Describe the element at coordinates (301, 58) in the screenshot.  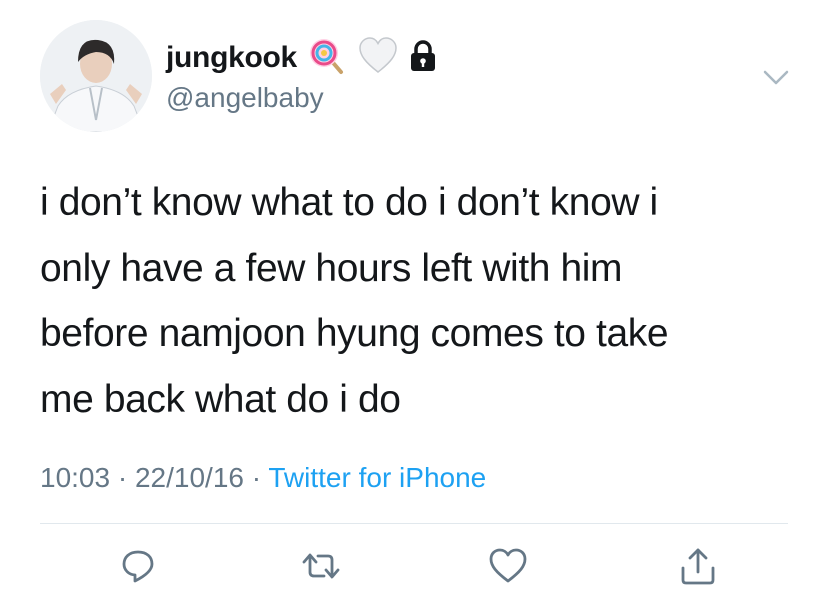
I see `author-name-row: jungkook` at that location.